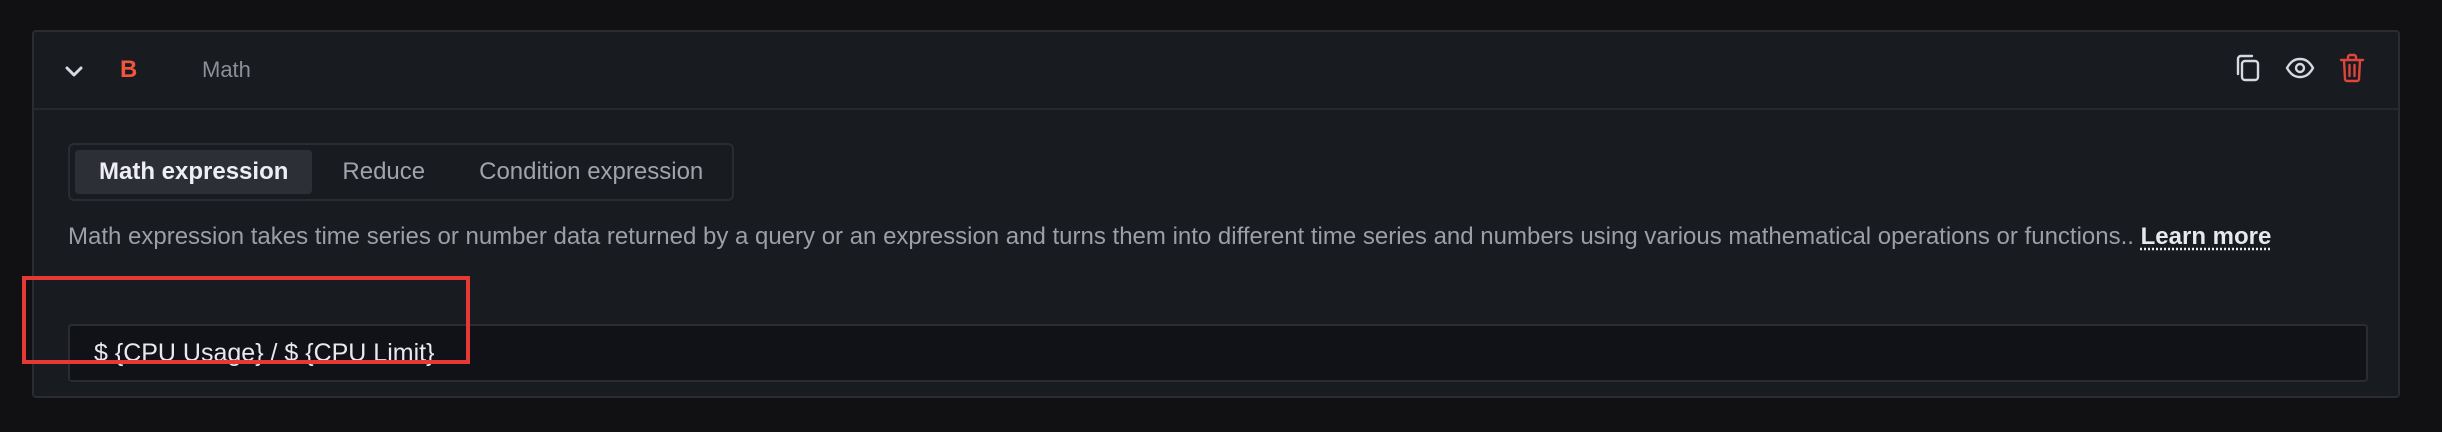 The height and width of the screenshot is (432, 2442). I want to click on toggle-visibility-button, so click(2300, 70).